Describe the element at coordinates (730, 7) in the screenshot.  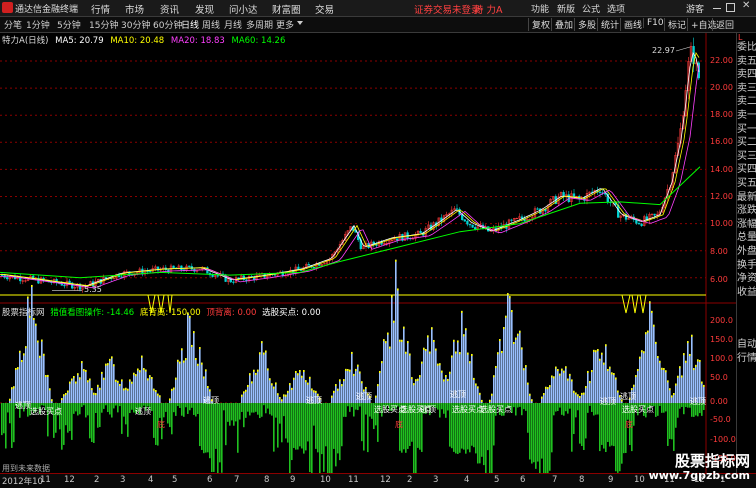
I see `maximize-icon` at that location.